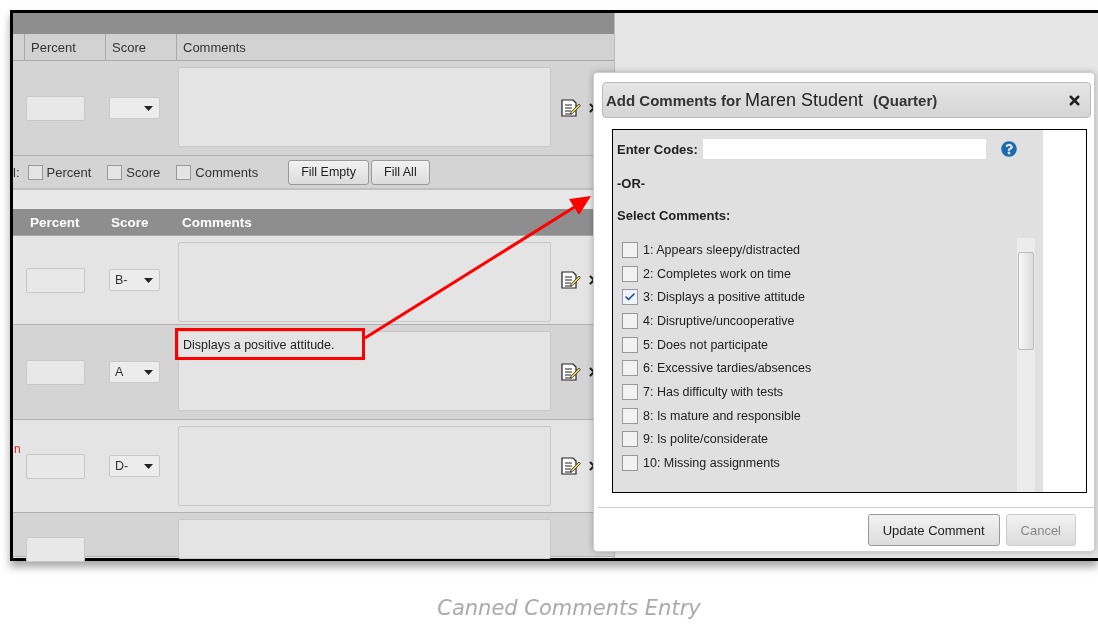  I want to click on dialog-title: Add Comments for, so click(673, 100).